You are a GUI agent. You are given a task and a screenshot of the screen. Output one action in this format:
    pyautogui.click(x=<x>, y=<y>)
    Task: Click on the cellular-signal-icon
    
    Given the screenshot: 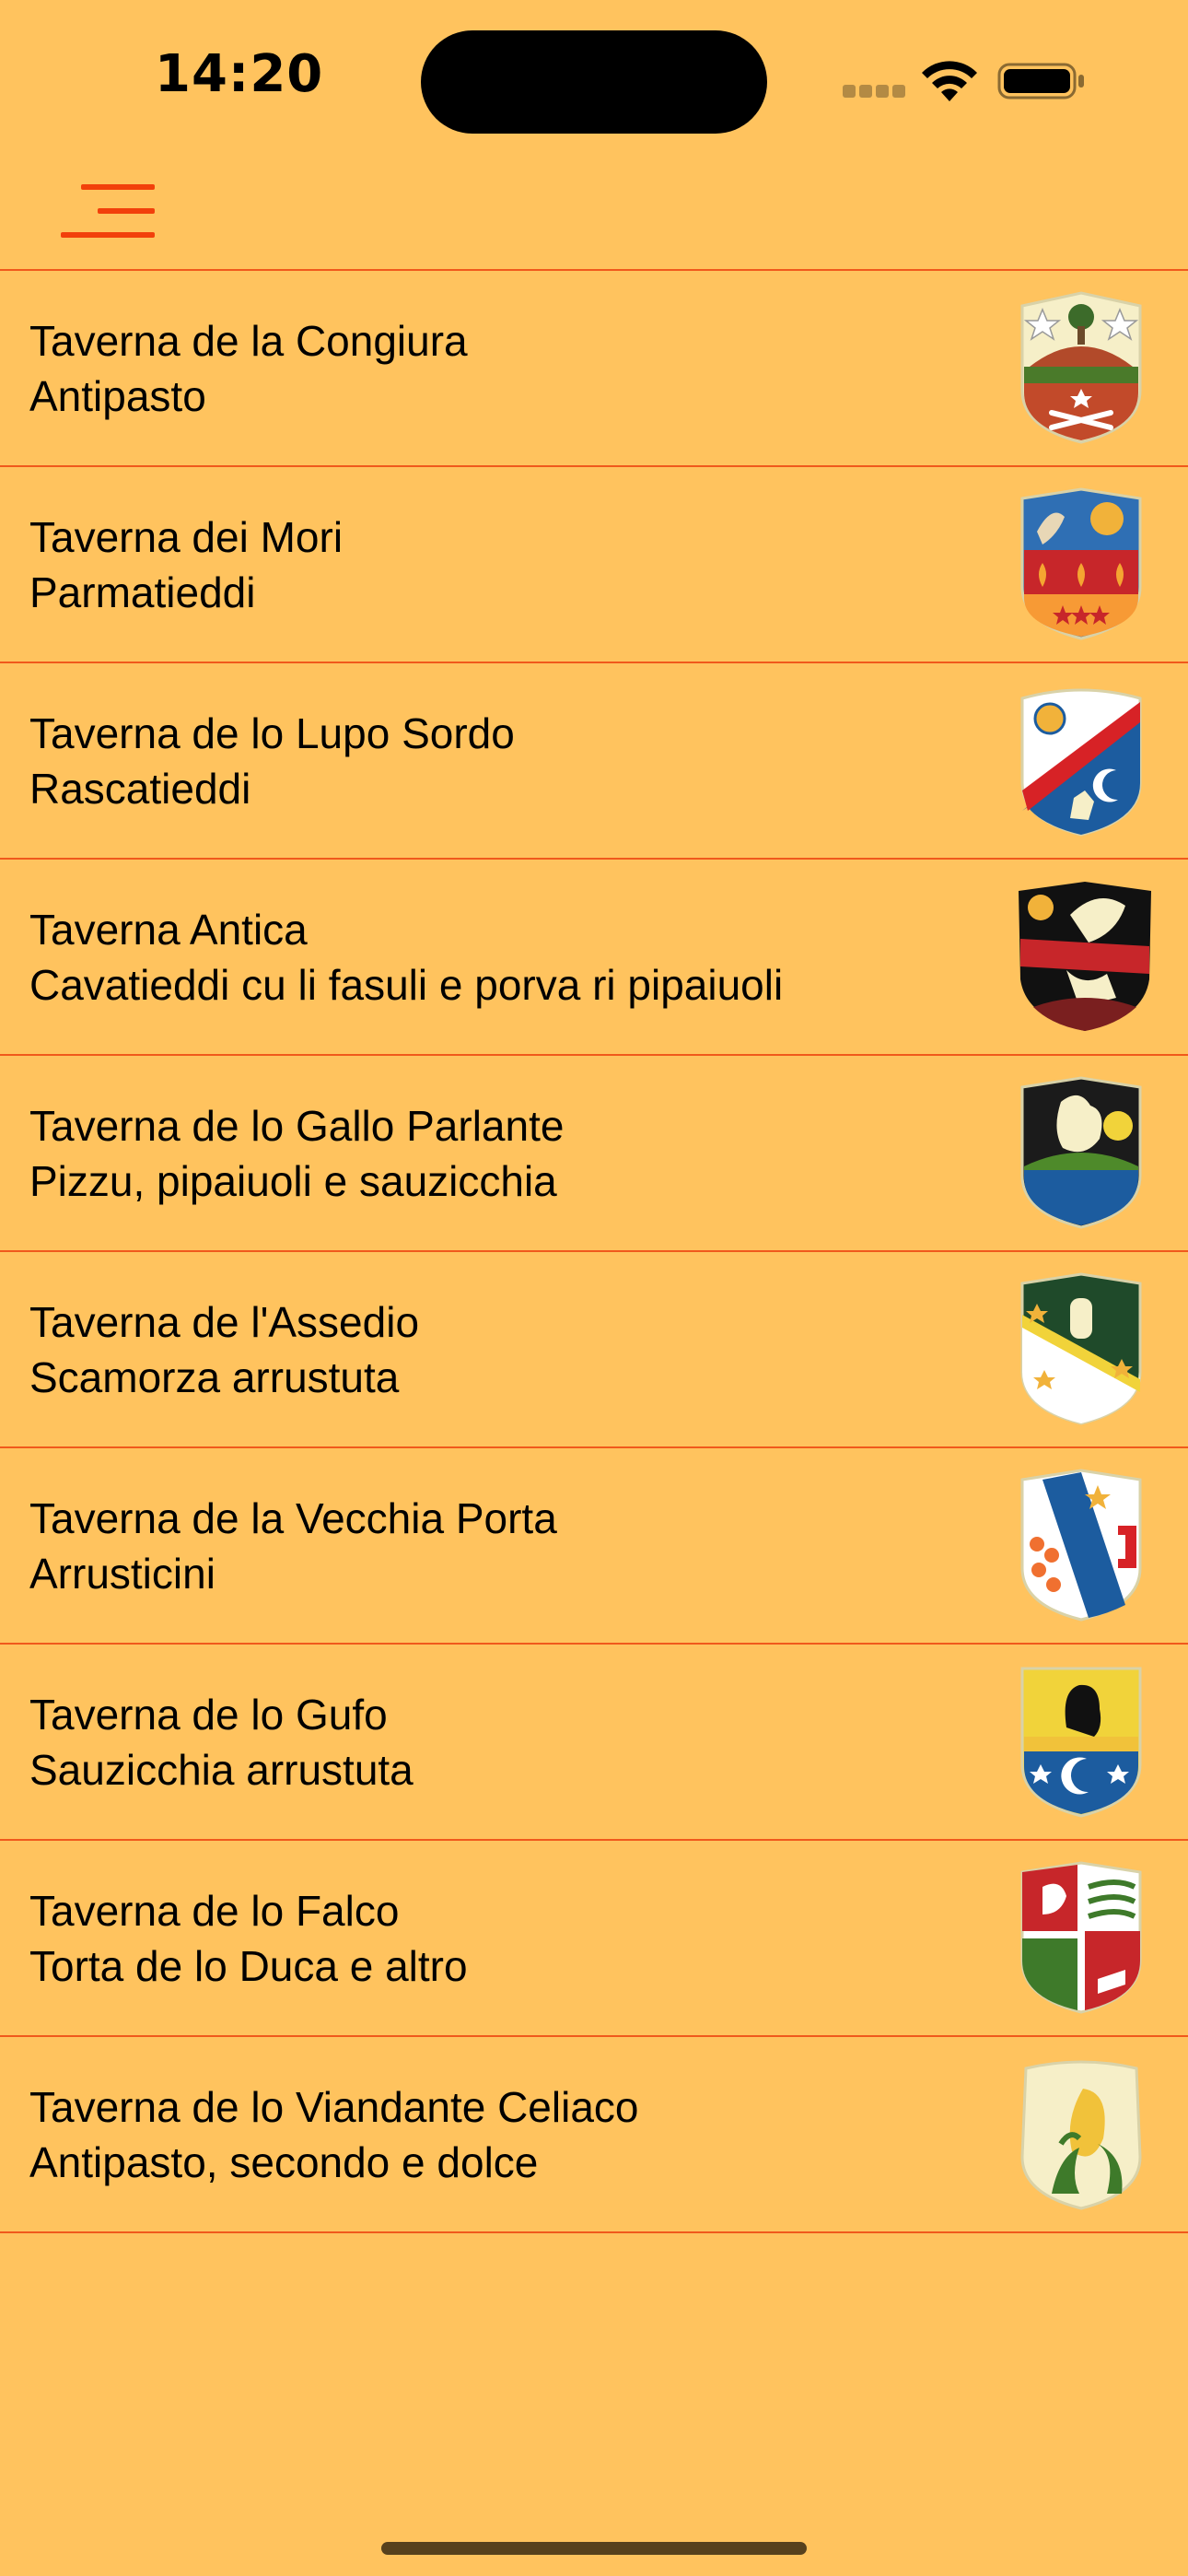 What is the action you would take?
    pyautogui.click(x=874, y=91)
    